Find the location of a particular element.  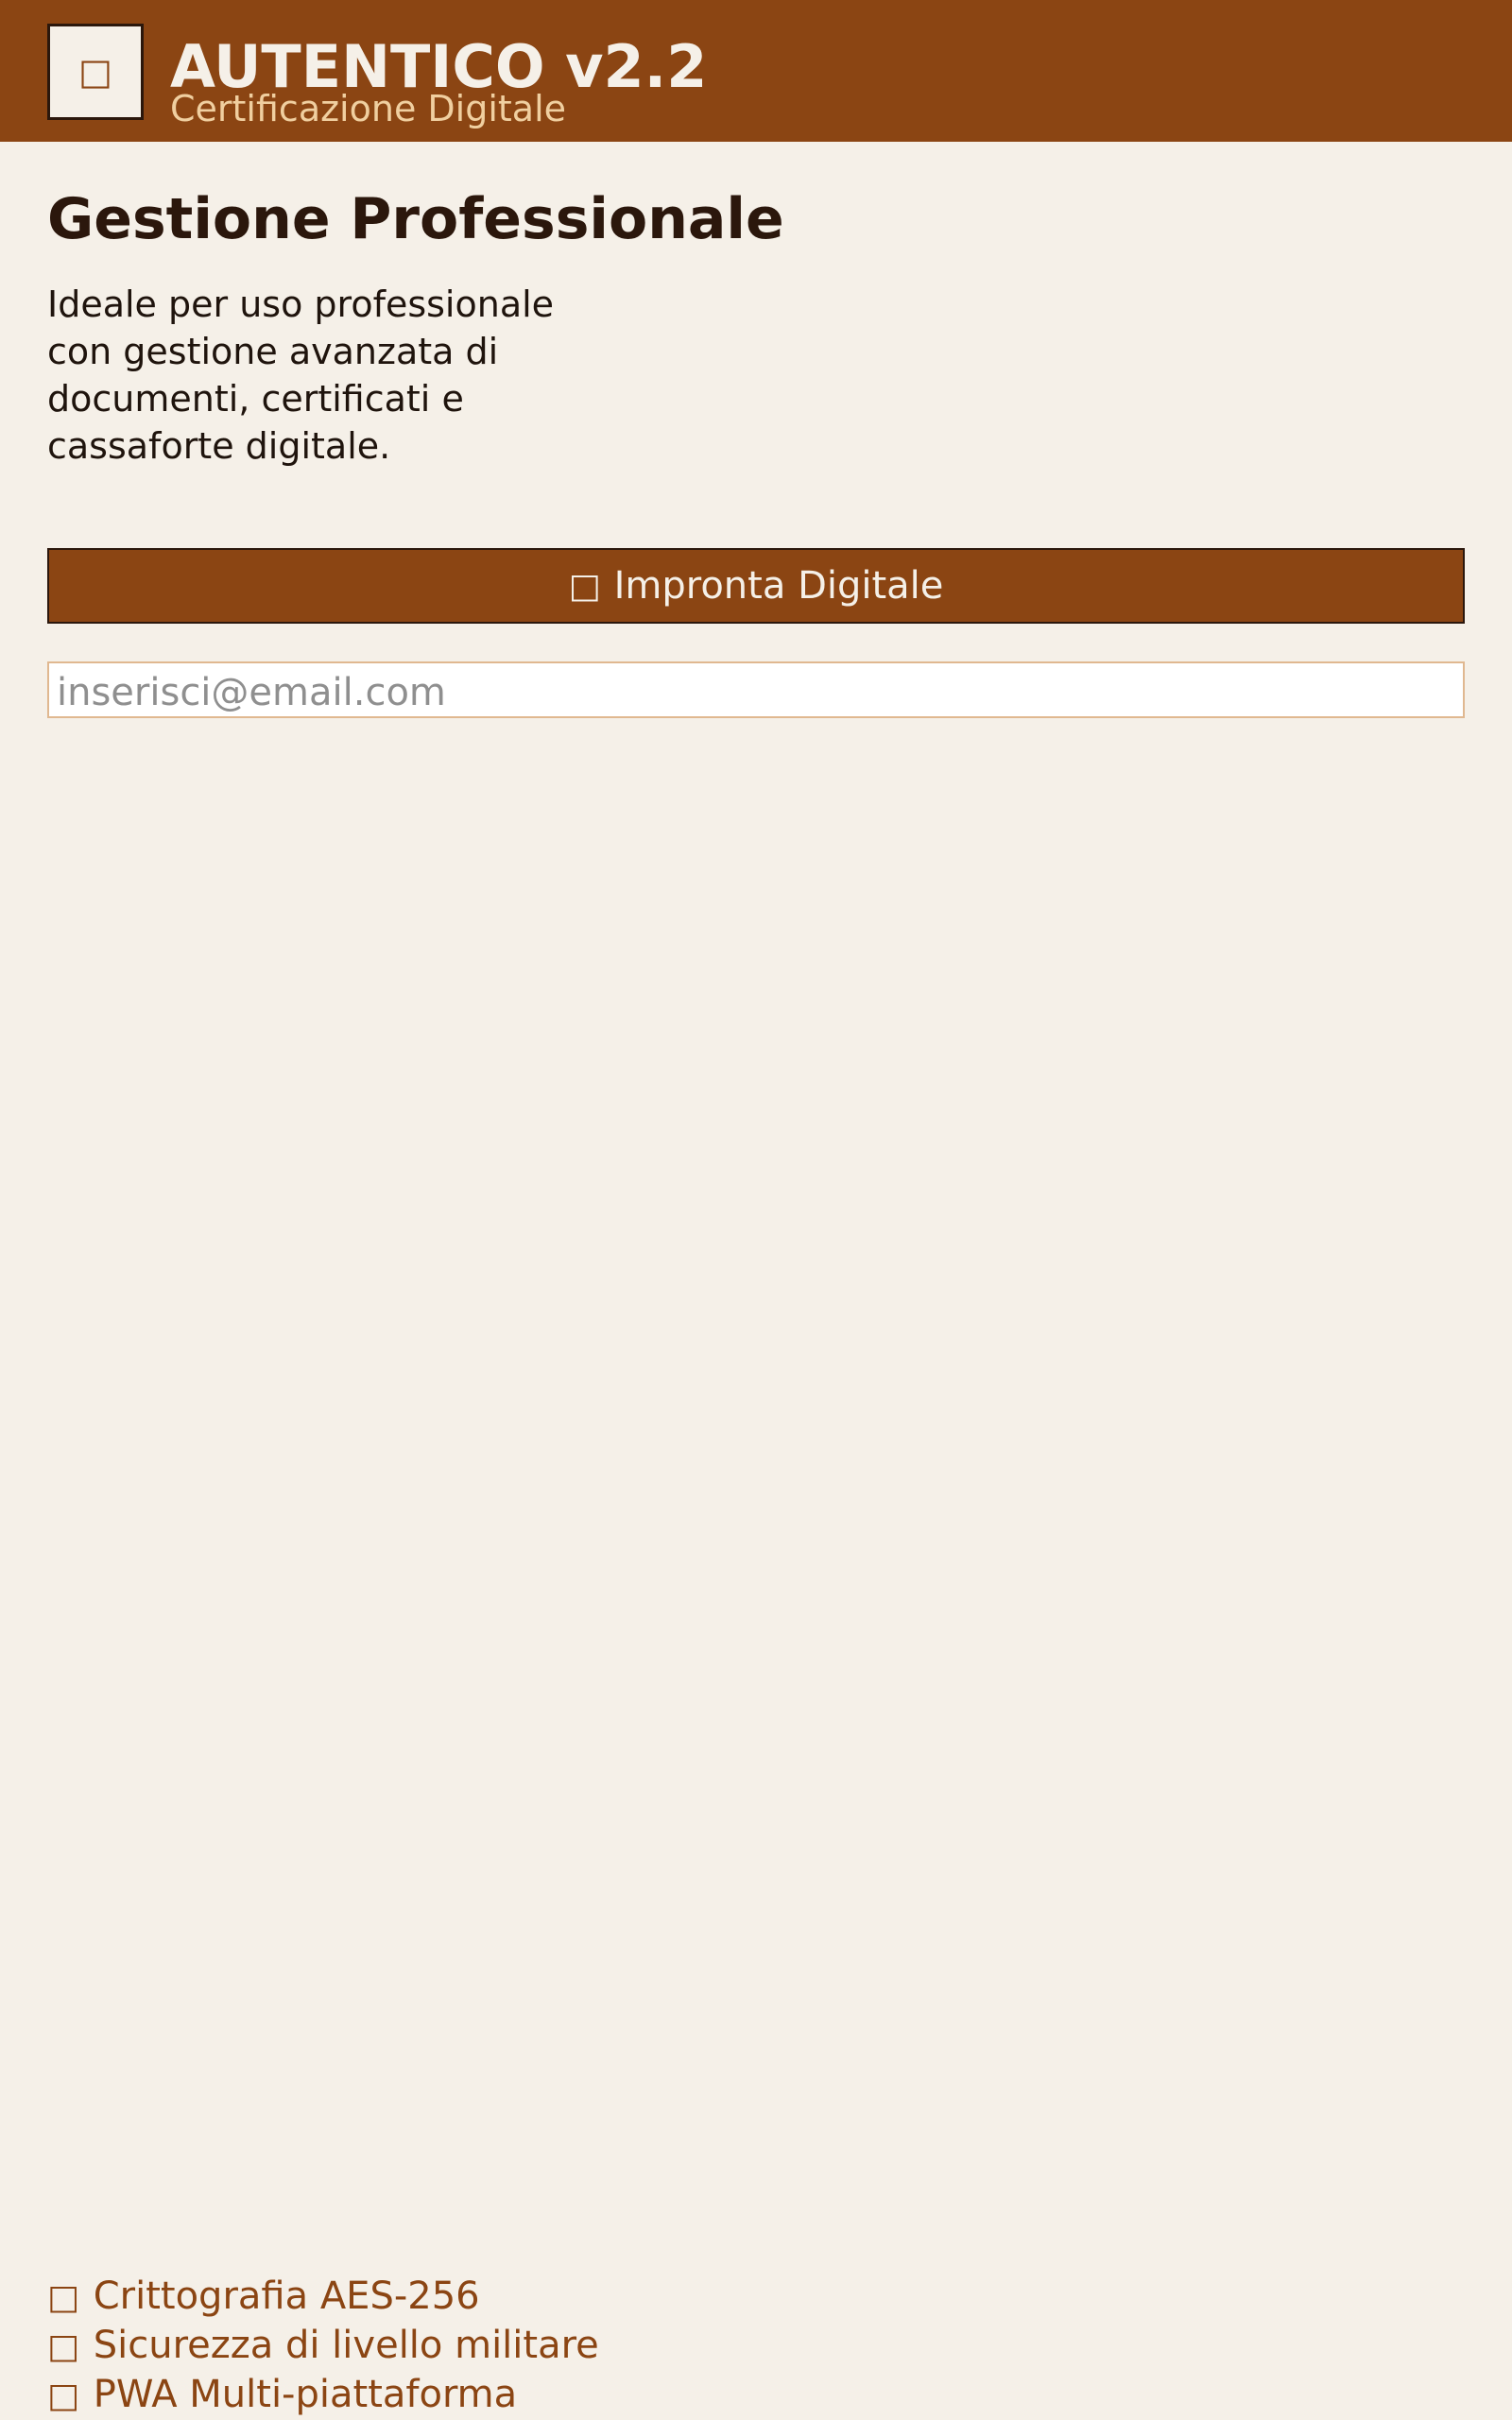

feature-item-encryption: □ Crittografia AES-256 is located at coordinates (323, 2297).